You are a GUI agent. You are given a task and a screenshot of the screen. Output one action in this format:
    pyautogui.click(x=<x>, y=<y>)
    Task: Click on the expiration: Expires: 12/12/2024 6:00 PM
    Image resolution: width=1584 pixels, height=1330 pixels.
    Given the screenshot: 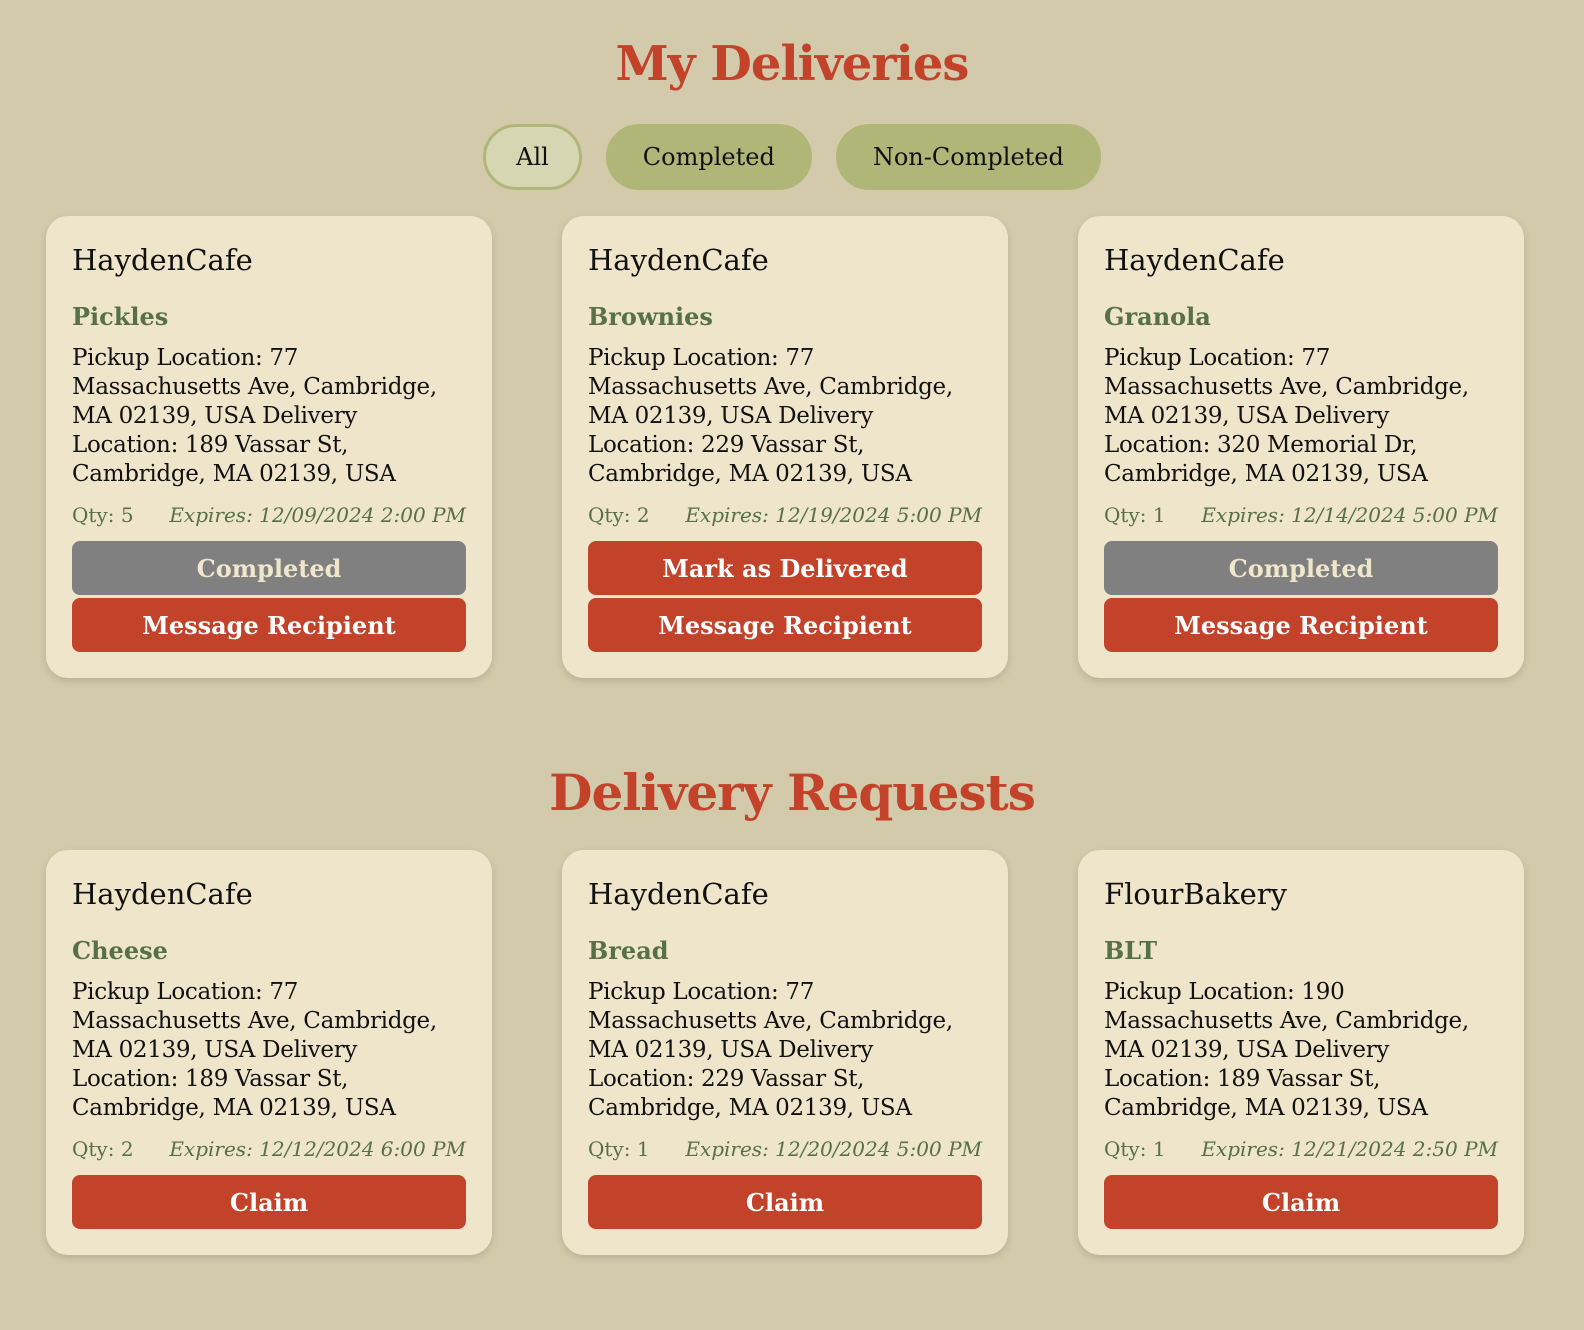 What is the action you would take?
    pyautogui.click(x=317, y=1149)
    